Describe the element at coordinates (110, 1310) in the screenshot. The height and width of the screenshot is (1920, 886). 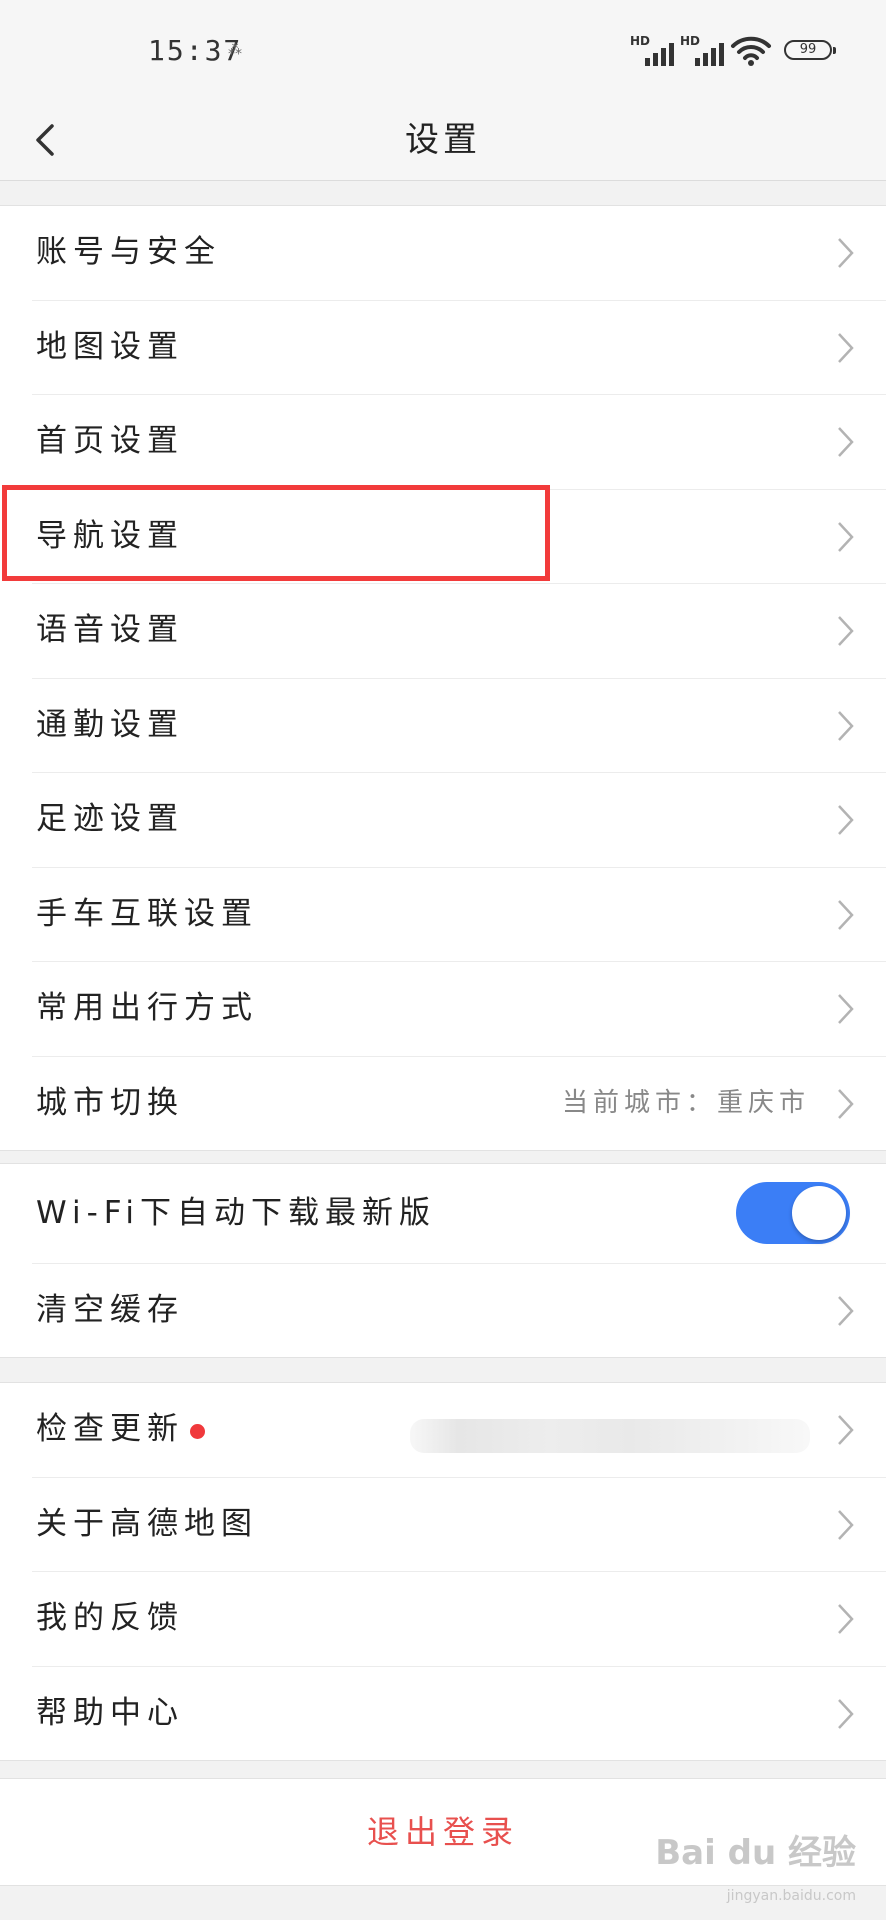
I see `settings-item-label: 清空缓存` at that location.